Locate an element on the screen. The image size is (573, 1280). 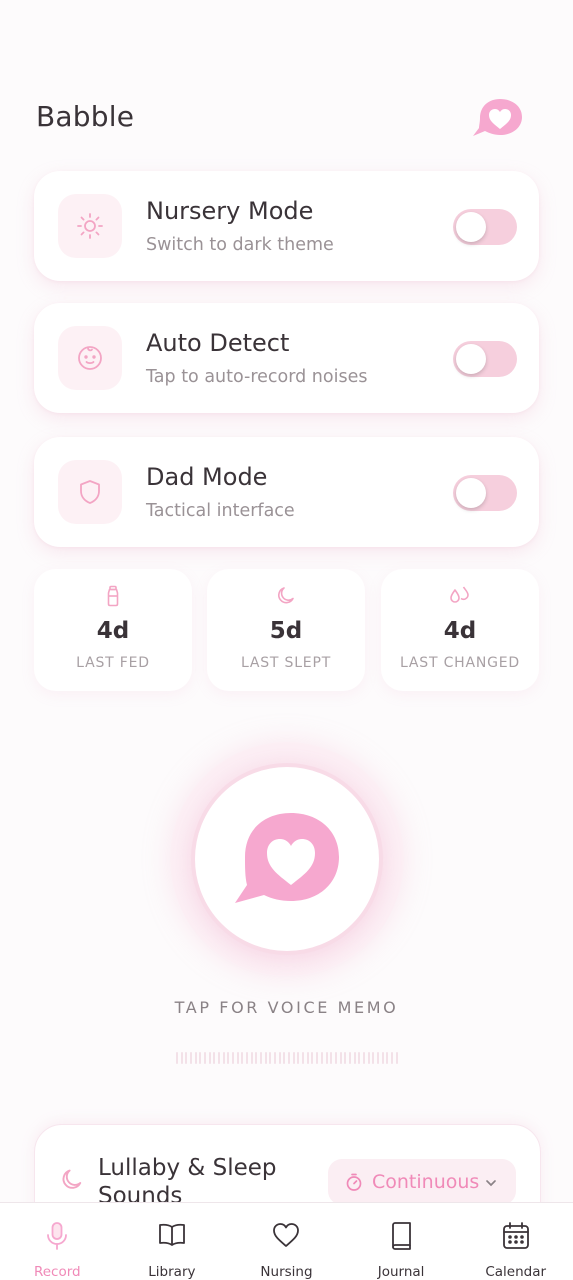
mic-icon is located at coordinates (57, 1237).